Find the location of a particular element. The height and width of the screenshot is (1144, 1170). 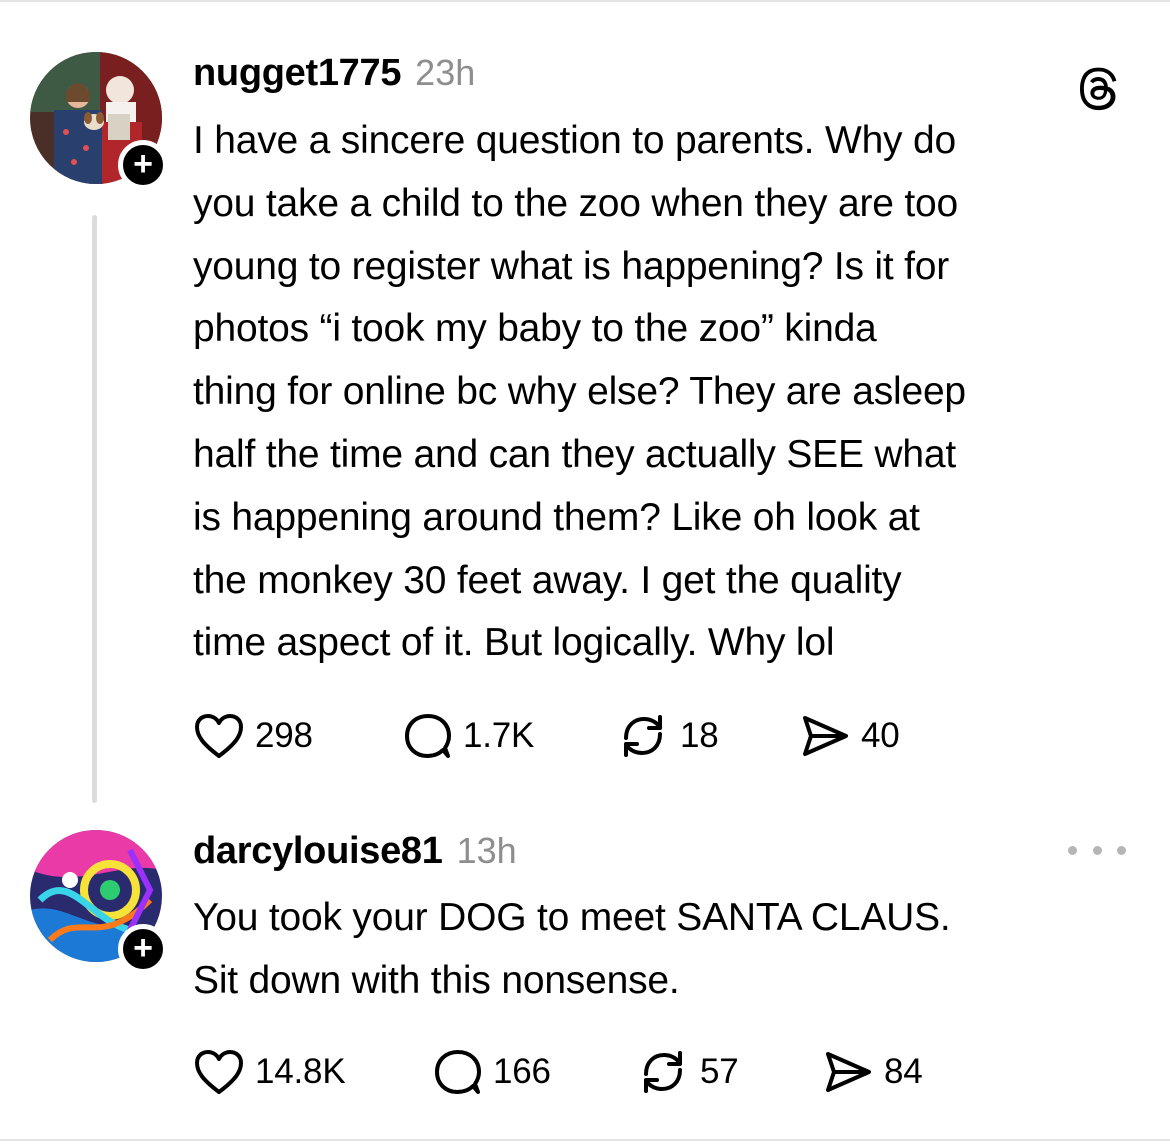

like-button: 14.8K is located at coordinates (313, 1072).